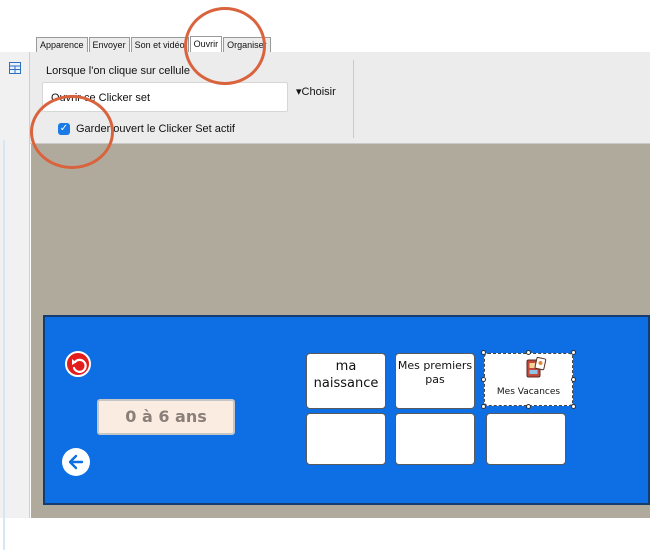 This screenshot has width=650, height=550. I want to click on left-arrow-icon, so click(76, 462).